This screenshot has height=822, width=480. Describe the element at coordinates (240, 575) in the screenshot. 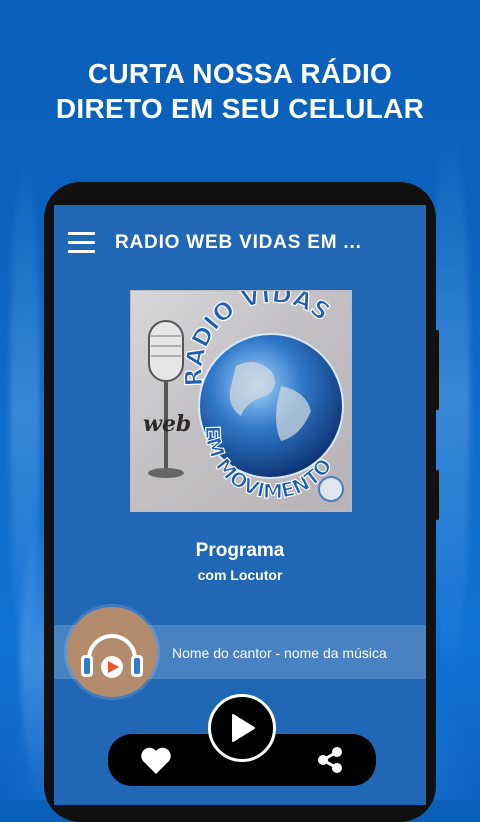

I see `program-host: com Locutor` at that location.